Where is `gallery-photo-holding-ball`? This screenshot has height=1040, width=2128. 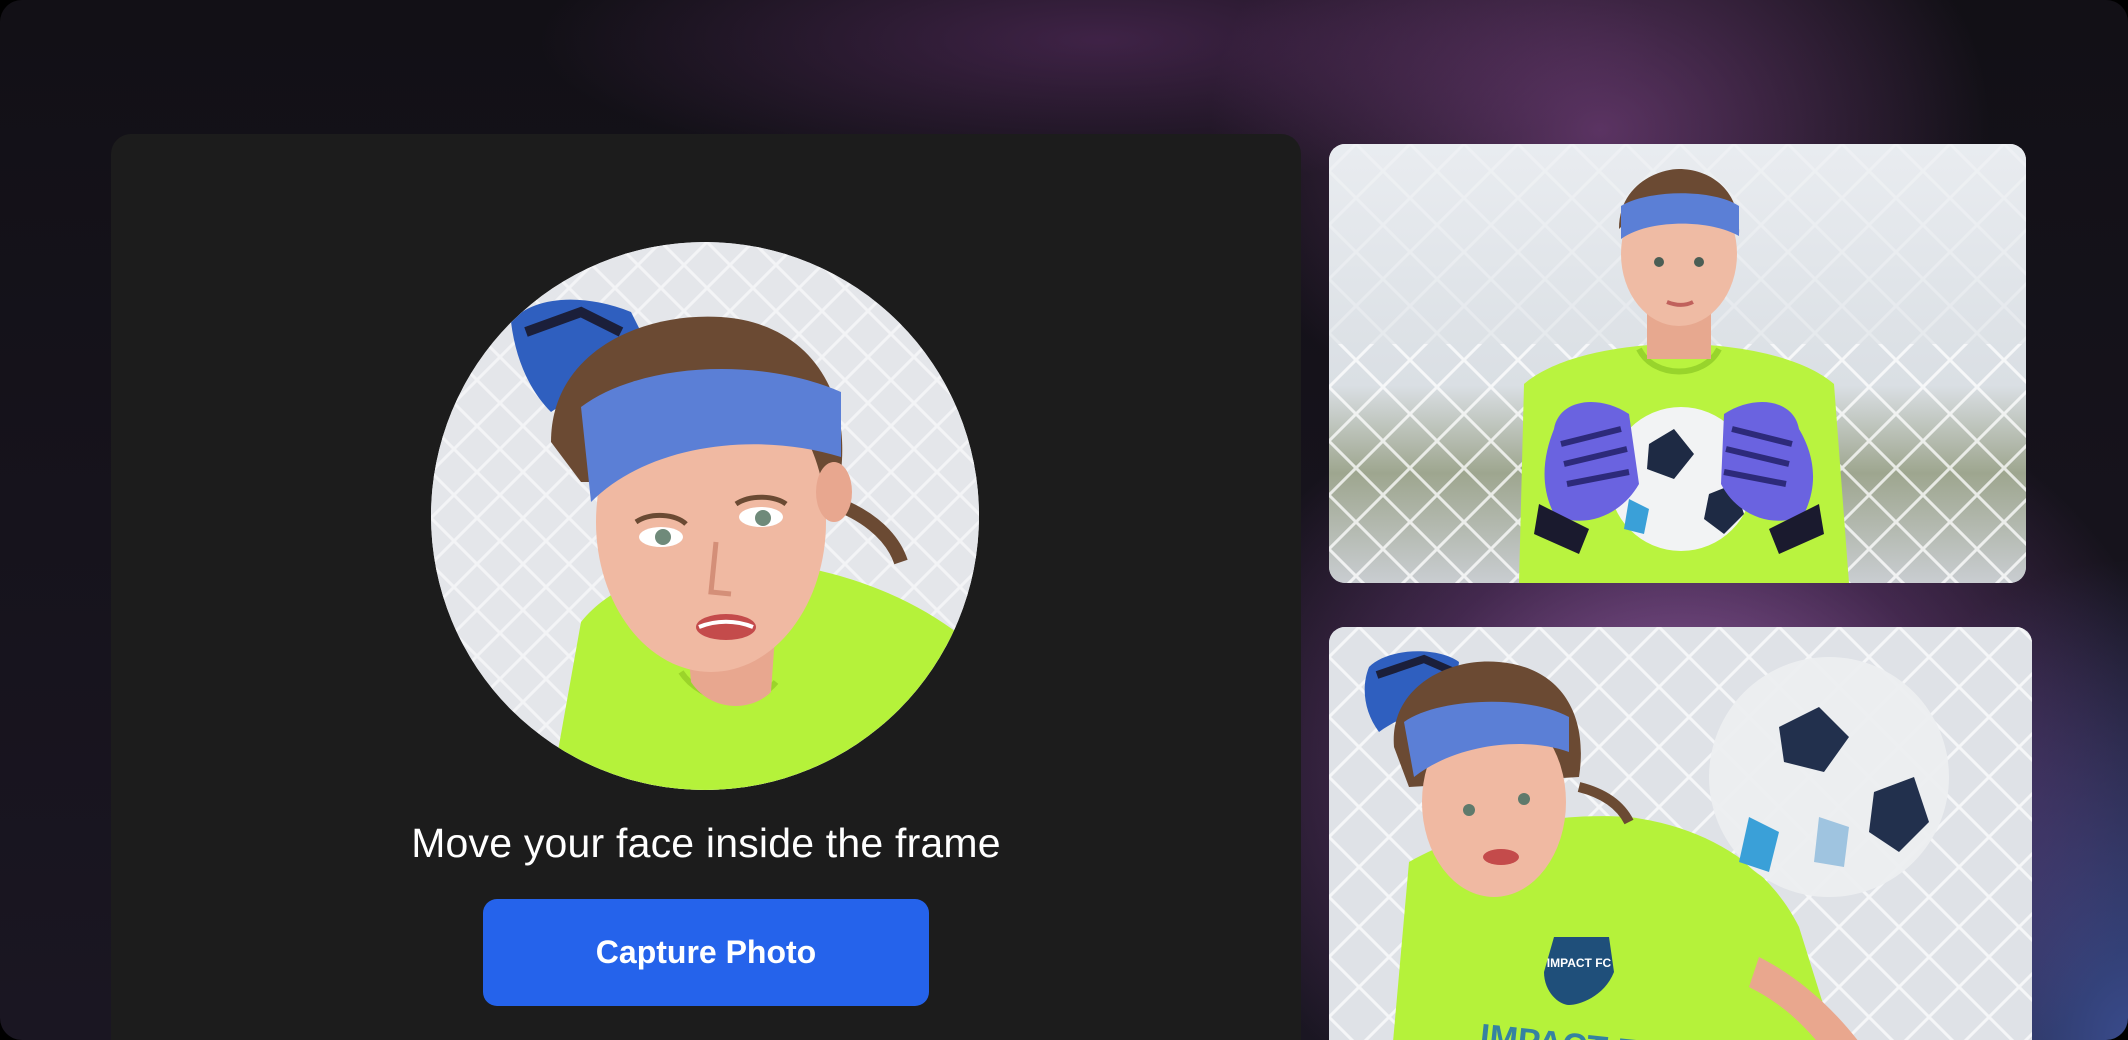
gallery-photo-holding-ball is located at coordinates (1677, 363).